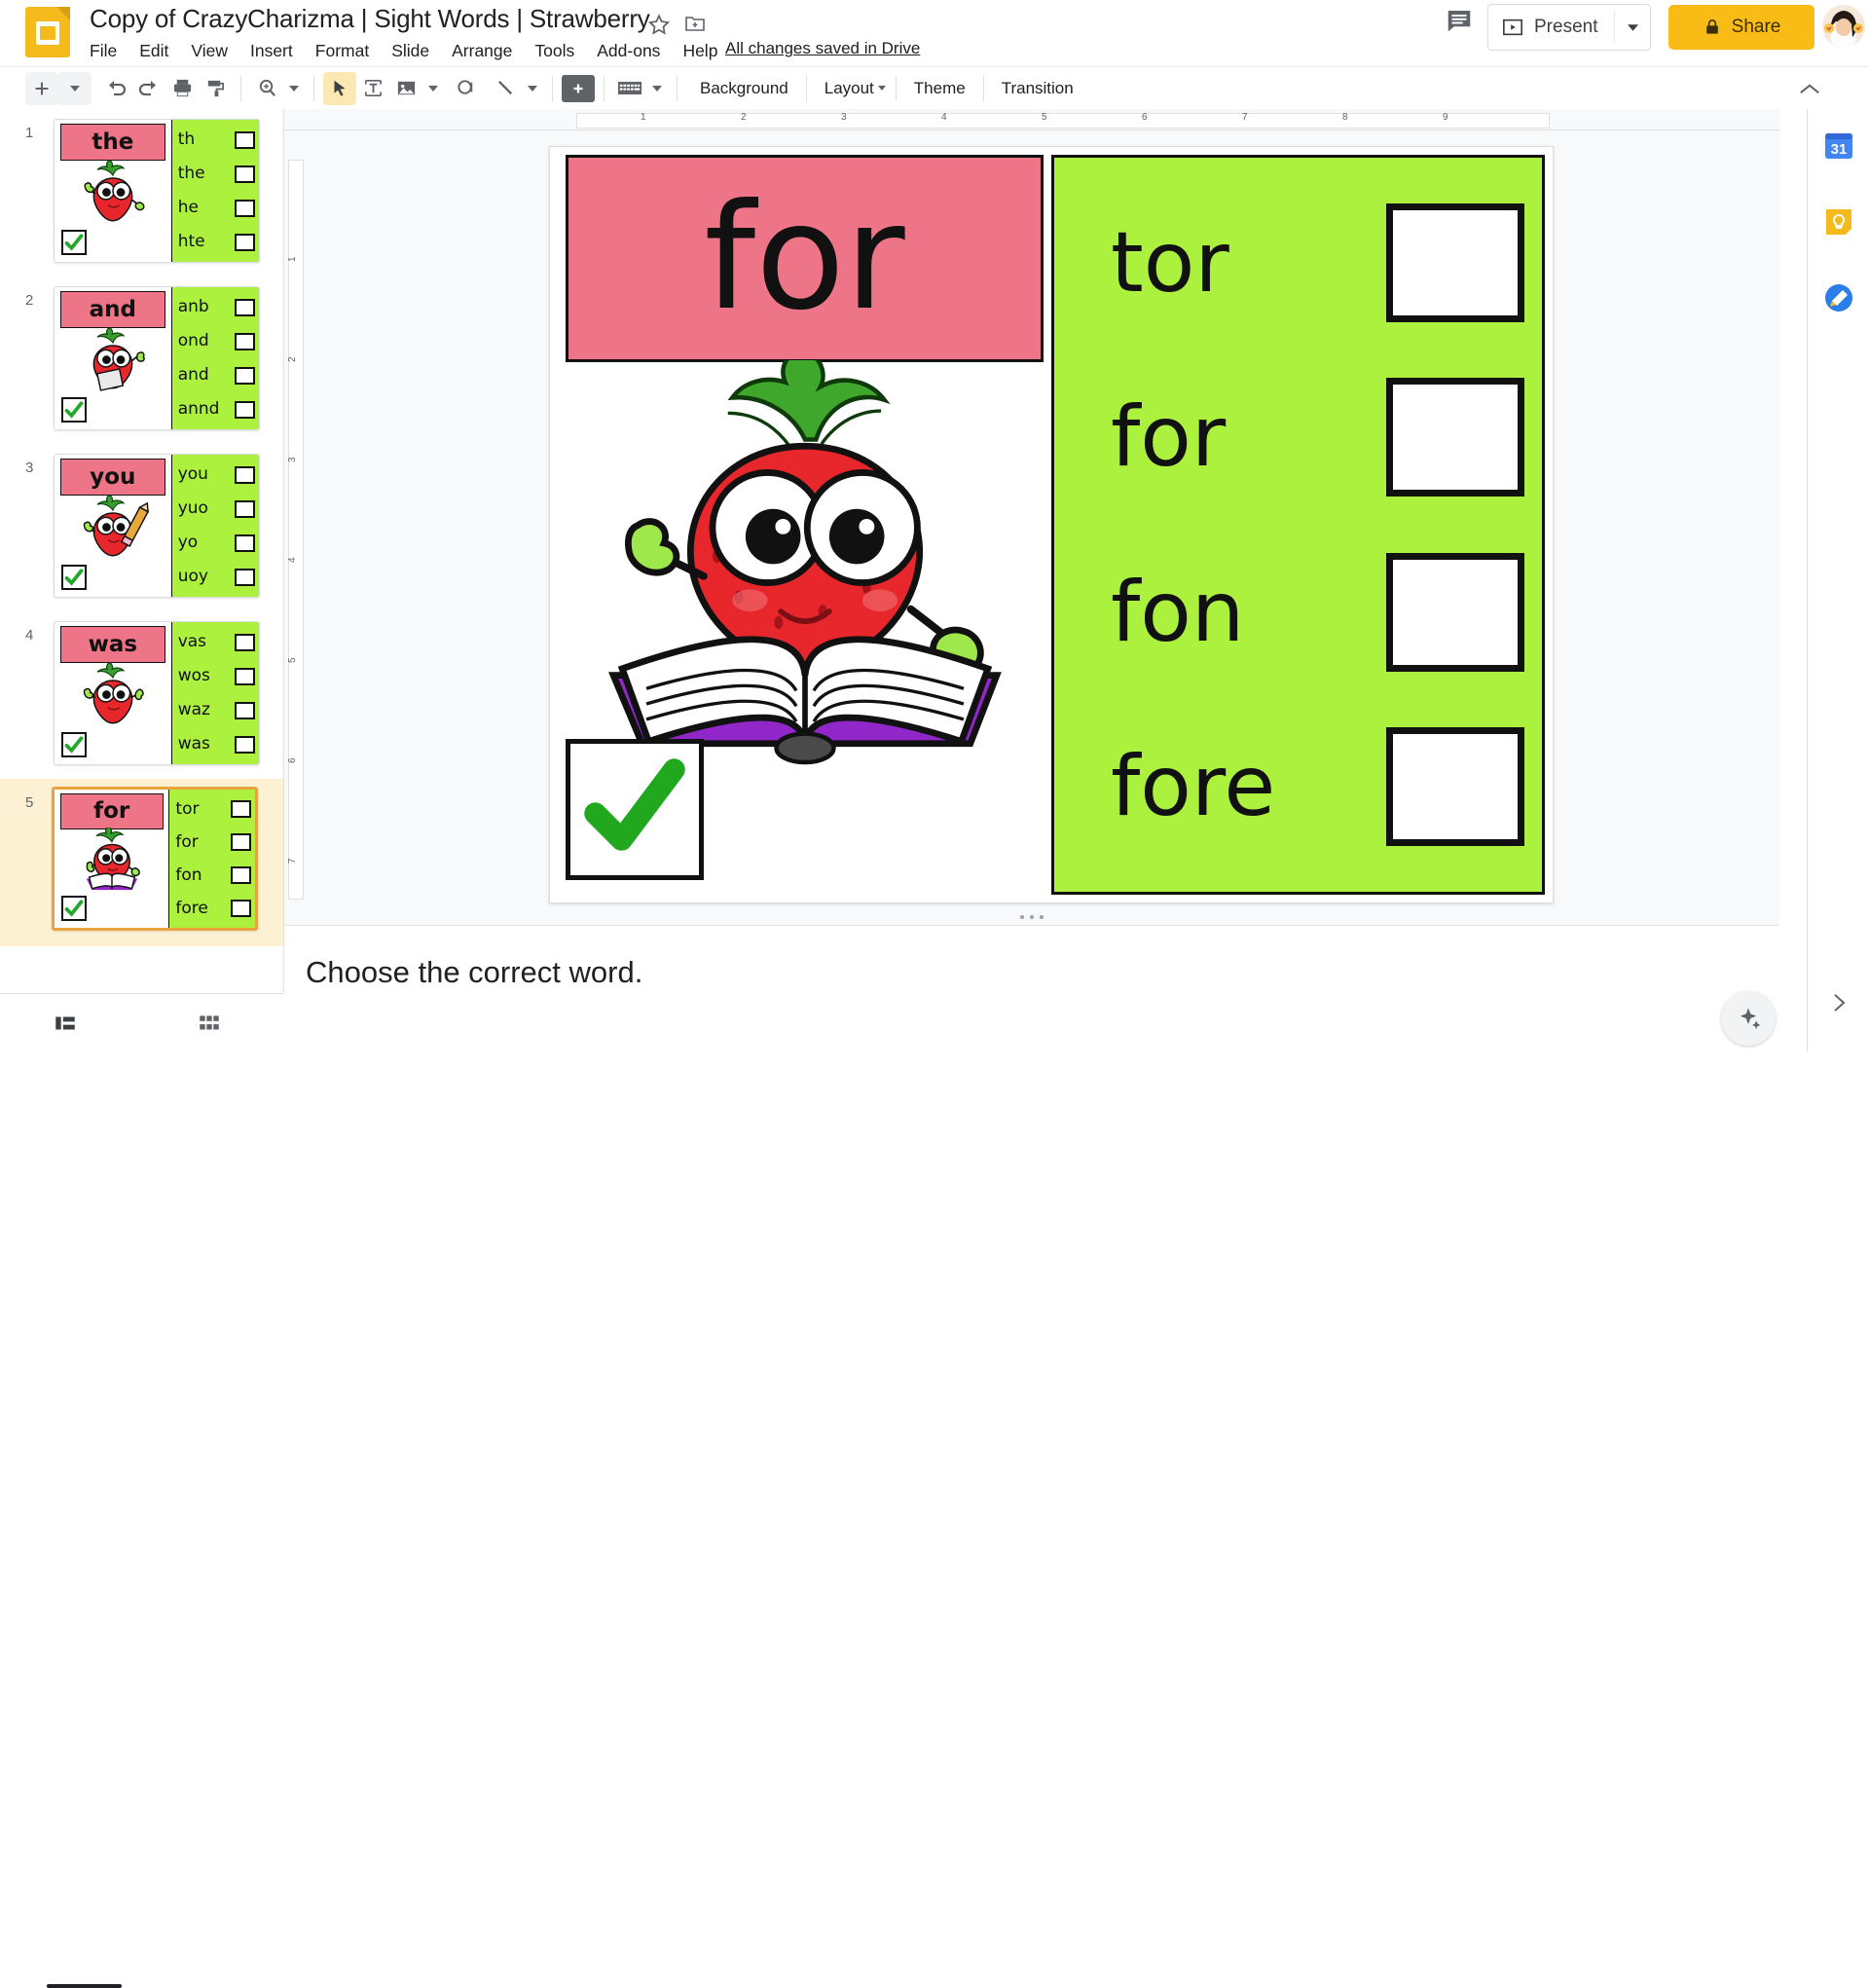 This screenshot has width=1869, height=1988. I want to click on filmstrip-slide-2: 2 and anb ond and annd, so click(141, 360).